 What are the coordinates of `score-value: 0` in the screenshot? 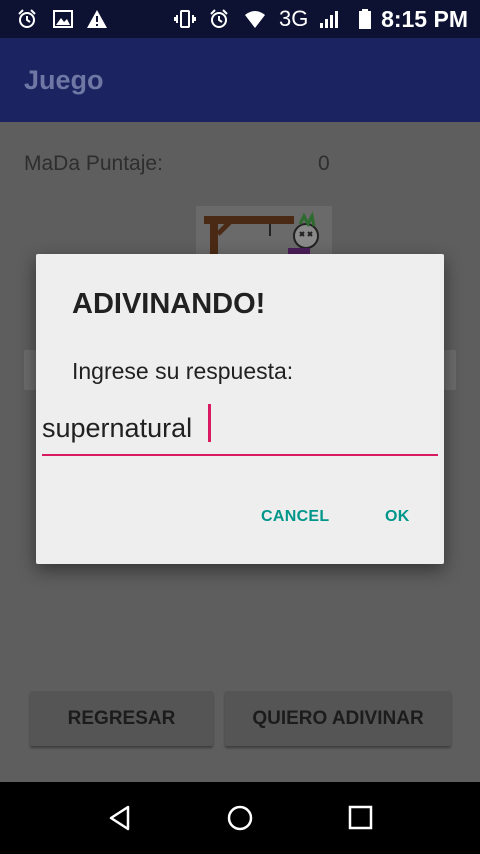 It's located at (324, 163).